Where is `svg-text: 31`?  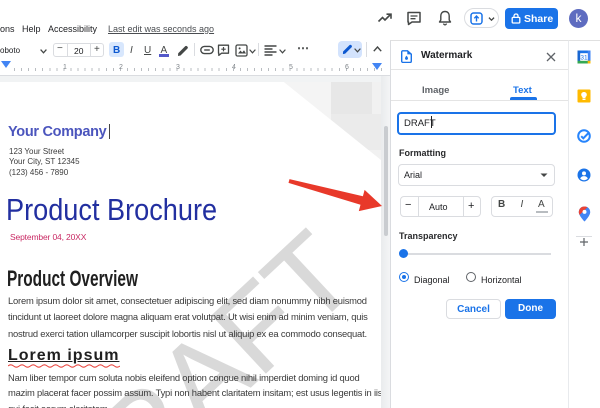 svg-text: 31 is located at coordinates (584, 57).